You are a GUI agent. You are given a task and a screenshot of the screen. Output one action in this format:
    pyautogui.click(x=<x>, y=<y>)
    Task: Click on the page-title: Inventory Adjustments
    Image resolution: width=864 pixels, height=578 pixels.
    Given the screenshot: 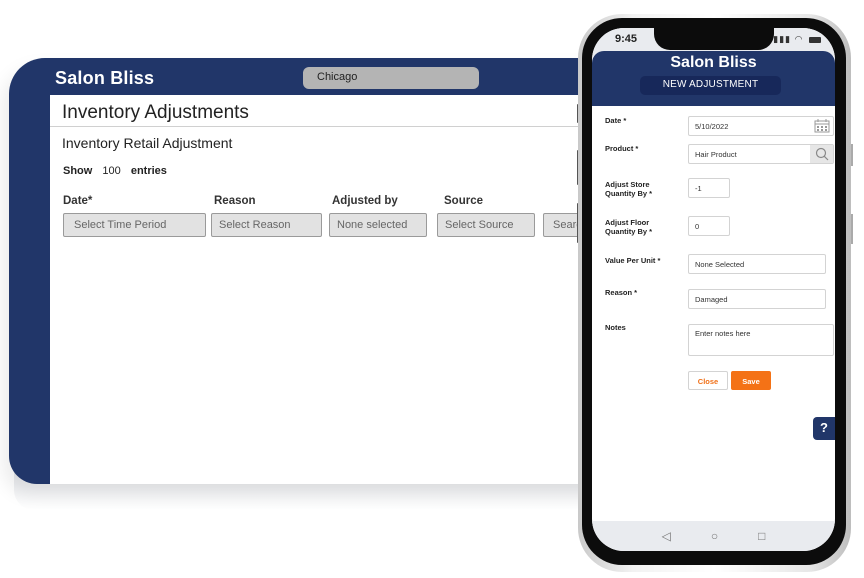 What is the action you would take?
    pyautogui.click(x=155, y=112)
    